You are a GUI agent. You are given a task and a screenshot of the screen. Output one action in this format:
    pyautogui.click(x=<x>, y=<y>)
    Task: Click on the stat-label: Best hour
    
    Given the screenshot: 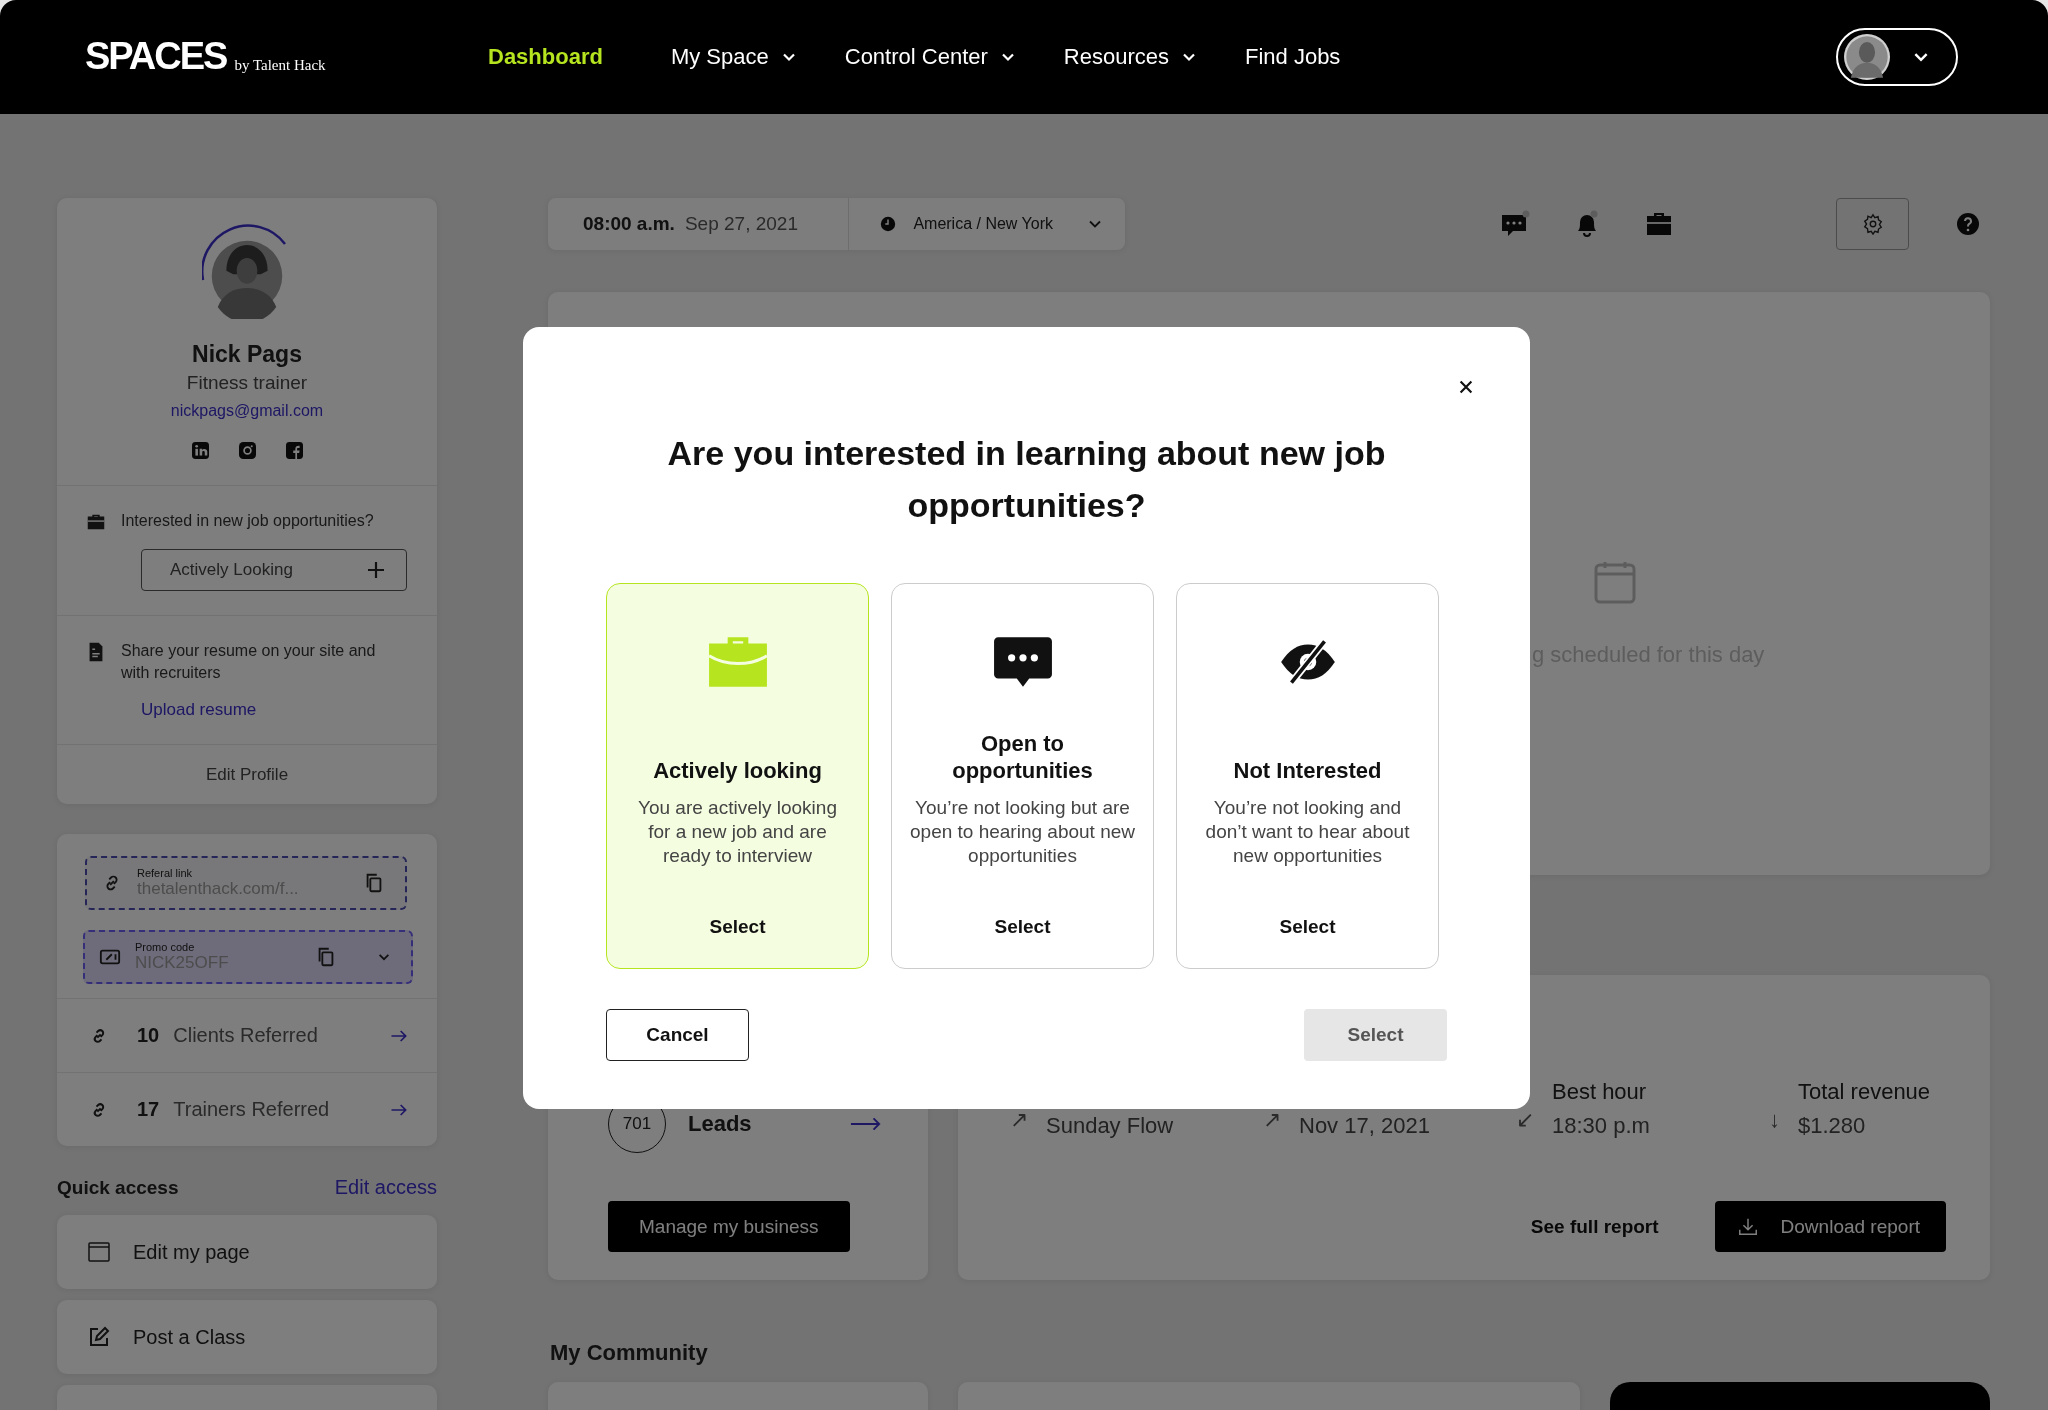 What is the action you would take?
    pyautogui.click(x=1600, y=1092)
    